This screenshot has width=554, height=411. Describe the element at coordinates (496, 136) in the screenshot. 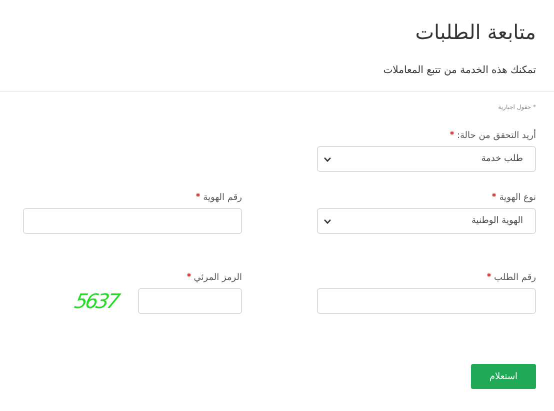

I see `field-label: أريد التحقق من حالة:` at that location.